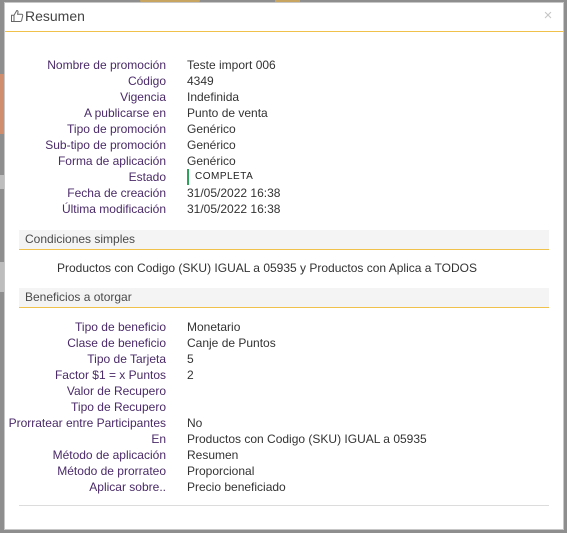 Image resolution: width=567 pixels, height=533 pixels. What do you see at coordinates (283, 375) in the screenshot?
I see `benefit-row: Factor $1 = x Puntos 2` at bounding box center [283, 375].